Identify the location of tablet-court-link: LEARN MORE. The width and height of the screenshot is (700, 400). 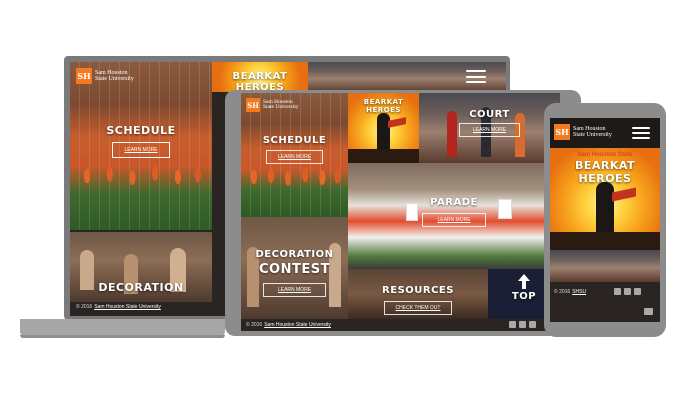
(489, 130).